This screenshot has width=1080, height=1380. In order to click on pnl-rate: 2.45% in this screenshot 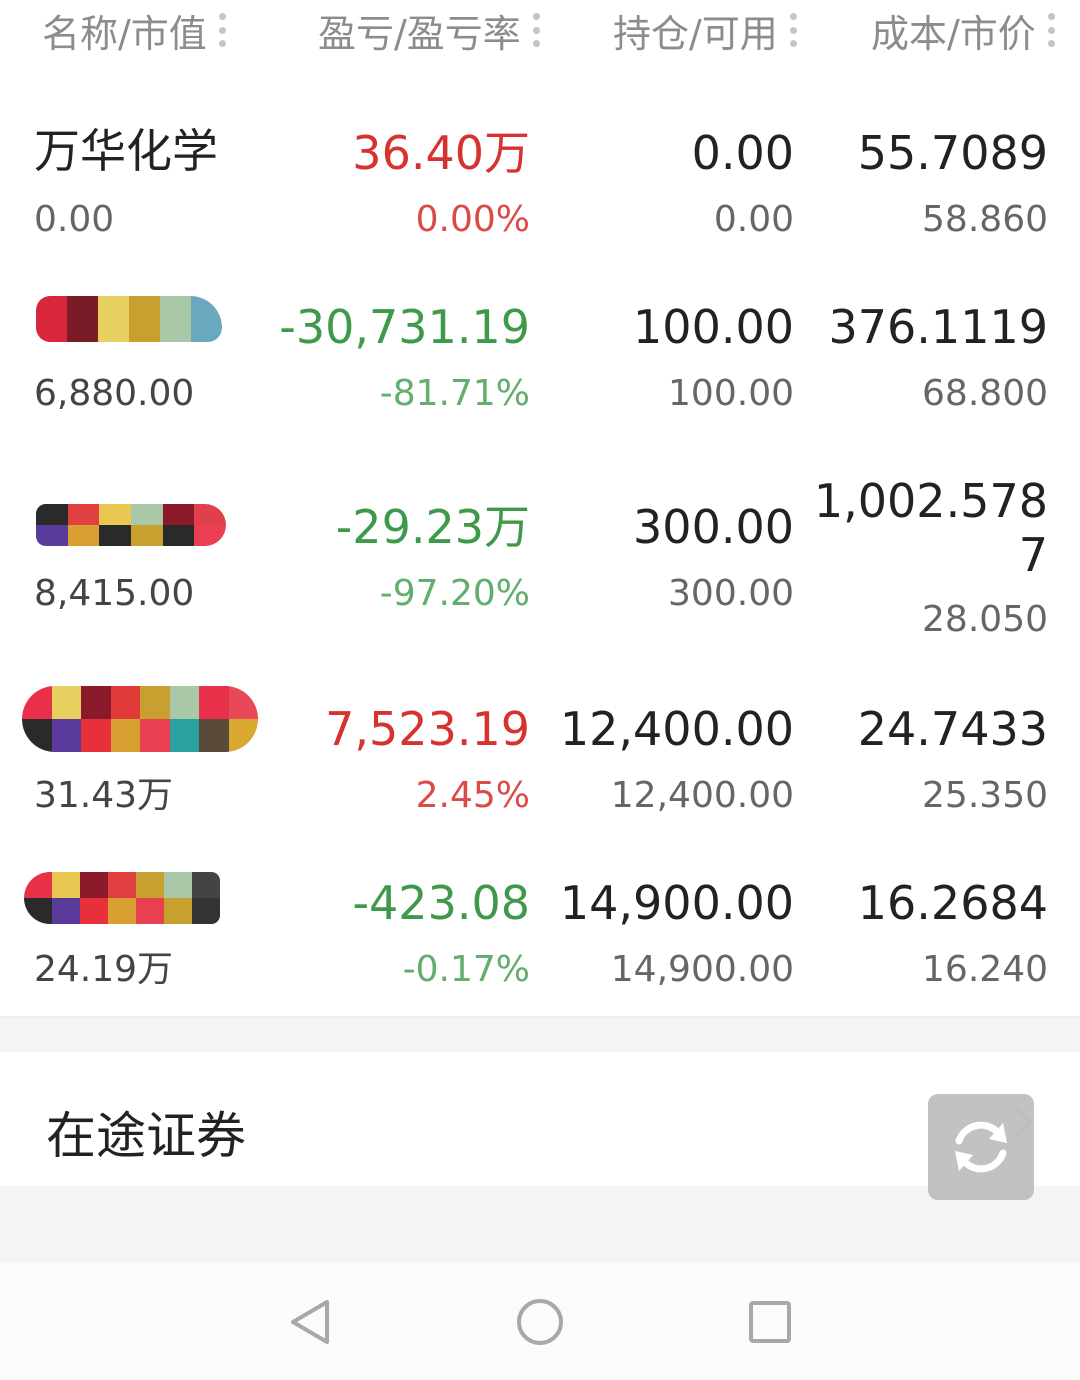, I will do `click(472, 795)`.